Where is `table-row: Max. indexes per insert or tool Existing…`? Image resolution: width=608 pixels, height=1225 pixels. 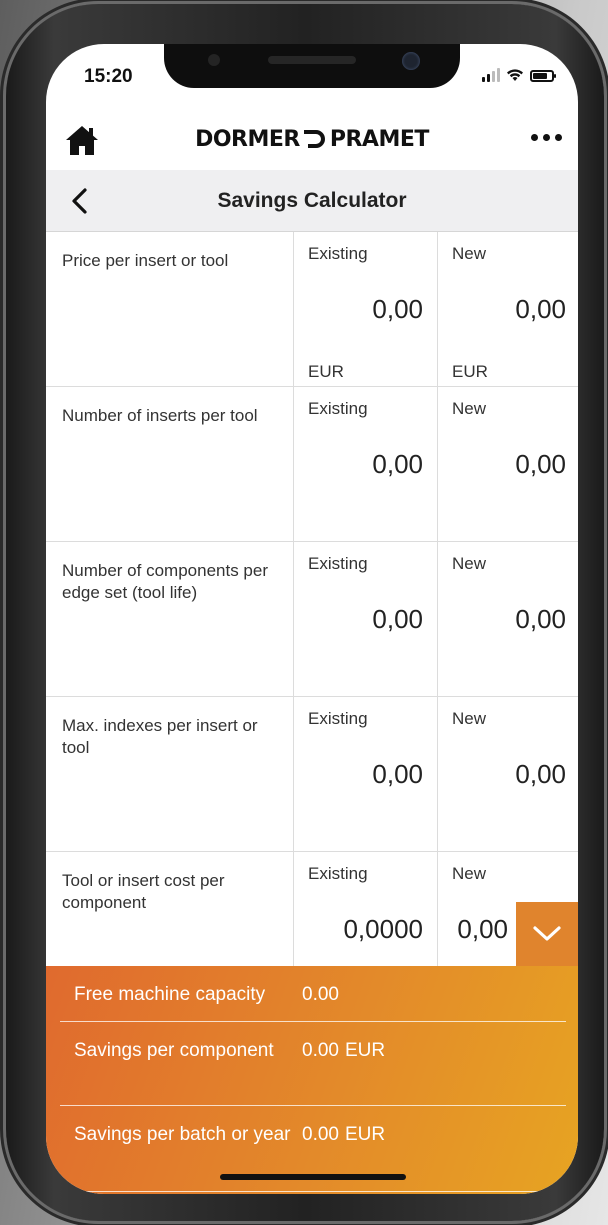 table-row: Max. indexes per insert or tool Existing… is located at coordinates (312, 774).